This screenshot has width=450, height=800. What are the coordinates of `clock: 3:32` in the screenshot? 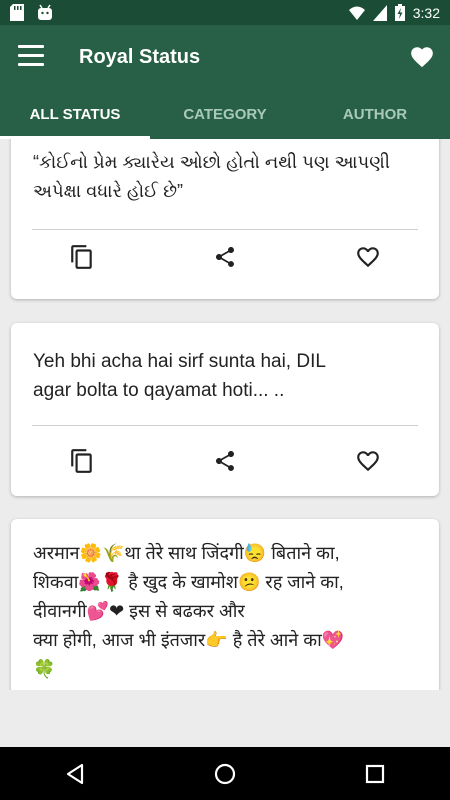 It's located at (426, 12).